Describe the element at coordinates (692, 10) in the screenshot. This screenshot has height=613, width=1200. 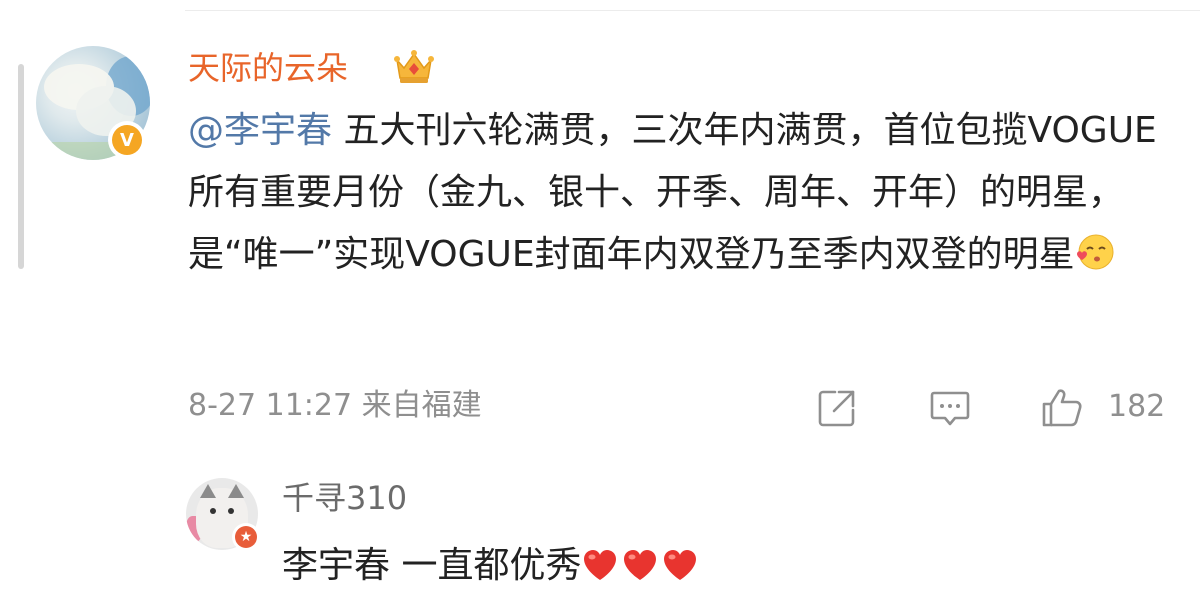
I see `divider` at that location.